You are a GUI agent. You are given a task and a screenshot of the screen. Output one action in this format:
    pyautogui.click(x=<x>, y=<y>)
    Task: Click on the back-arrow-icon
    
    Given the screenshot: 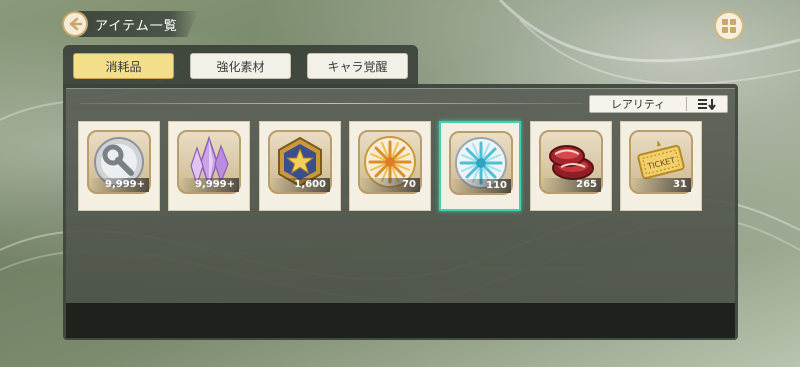 What is the action you would take?
    pyautogui.click(x=76, y=24)
    